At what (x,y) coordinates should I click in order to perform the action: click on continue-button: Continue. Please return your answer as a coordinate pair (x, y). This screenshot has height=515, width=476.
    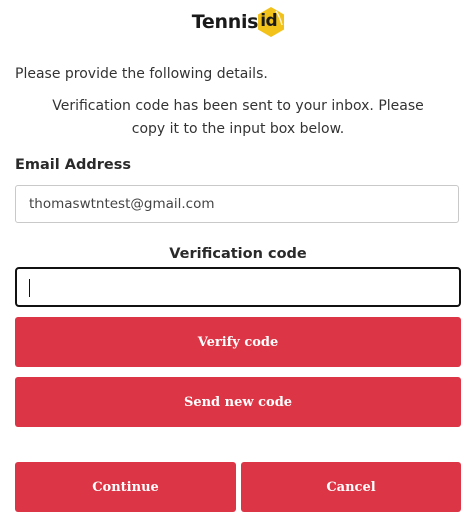
    Looking at the image, I should click on (125, 487).